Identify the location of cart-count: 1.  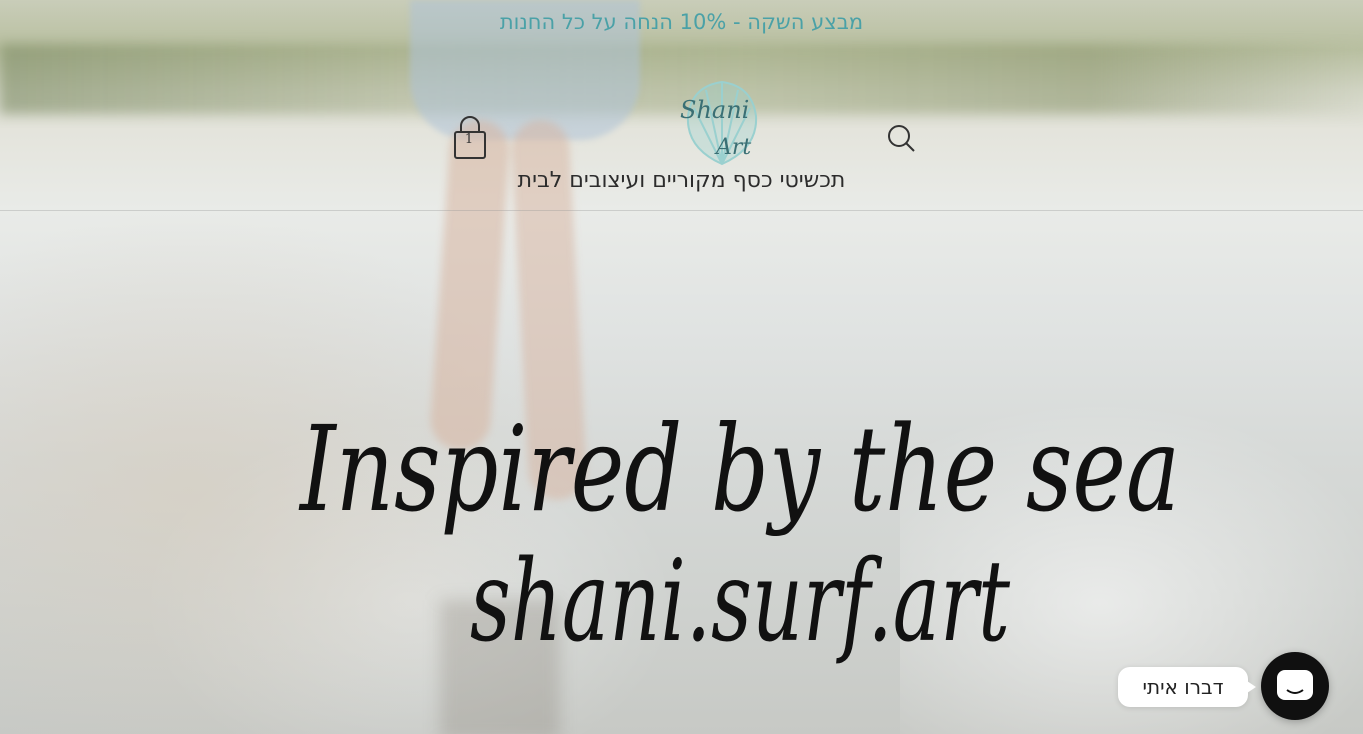
(469, 139).